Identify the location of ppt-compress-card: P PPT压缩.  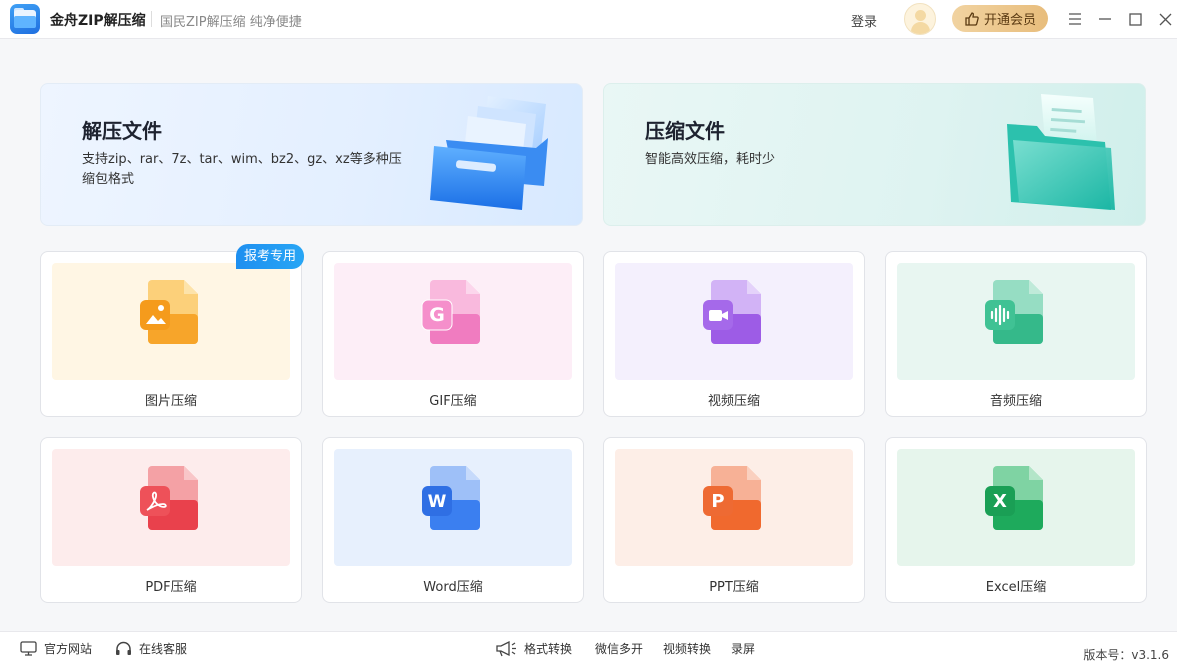
(734, 520).